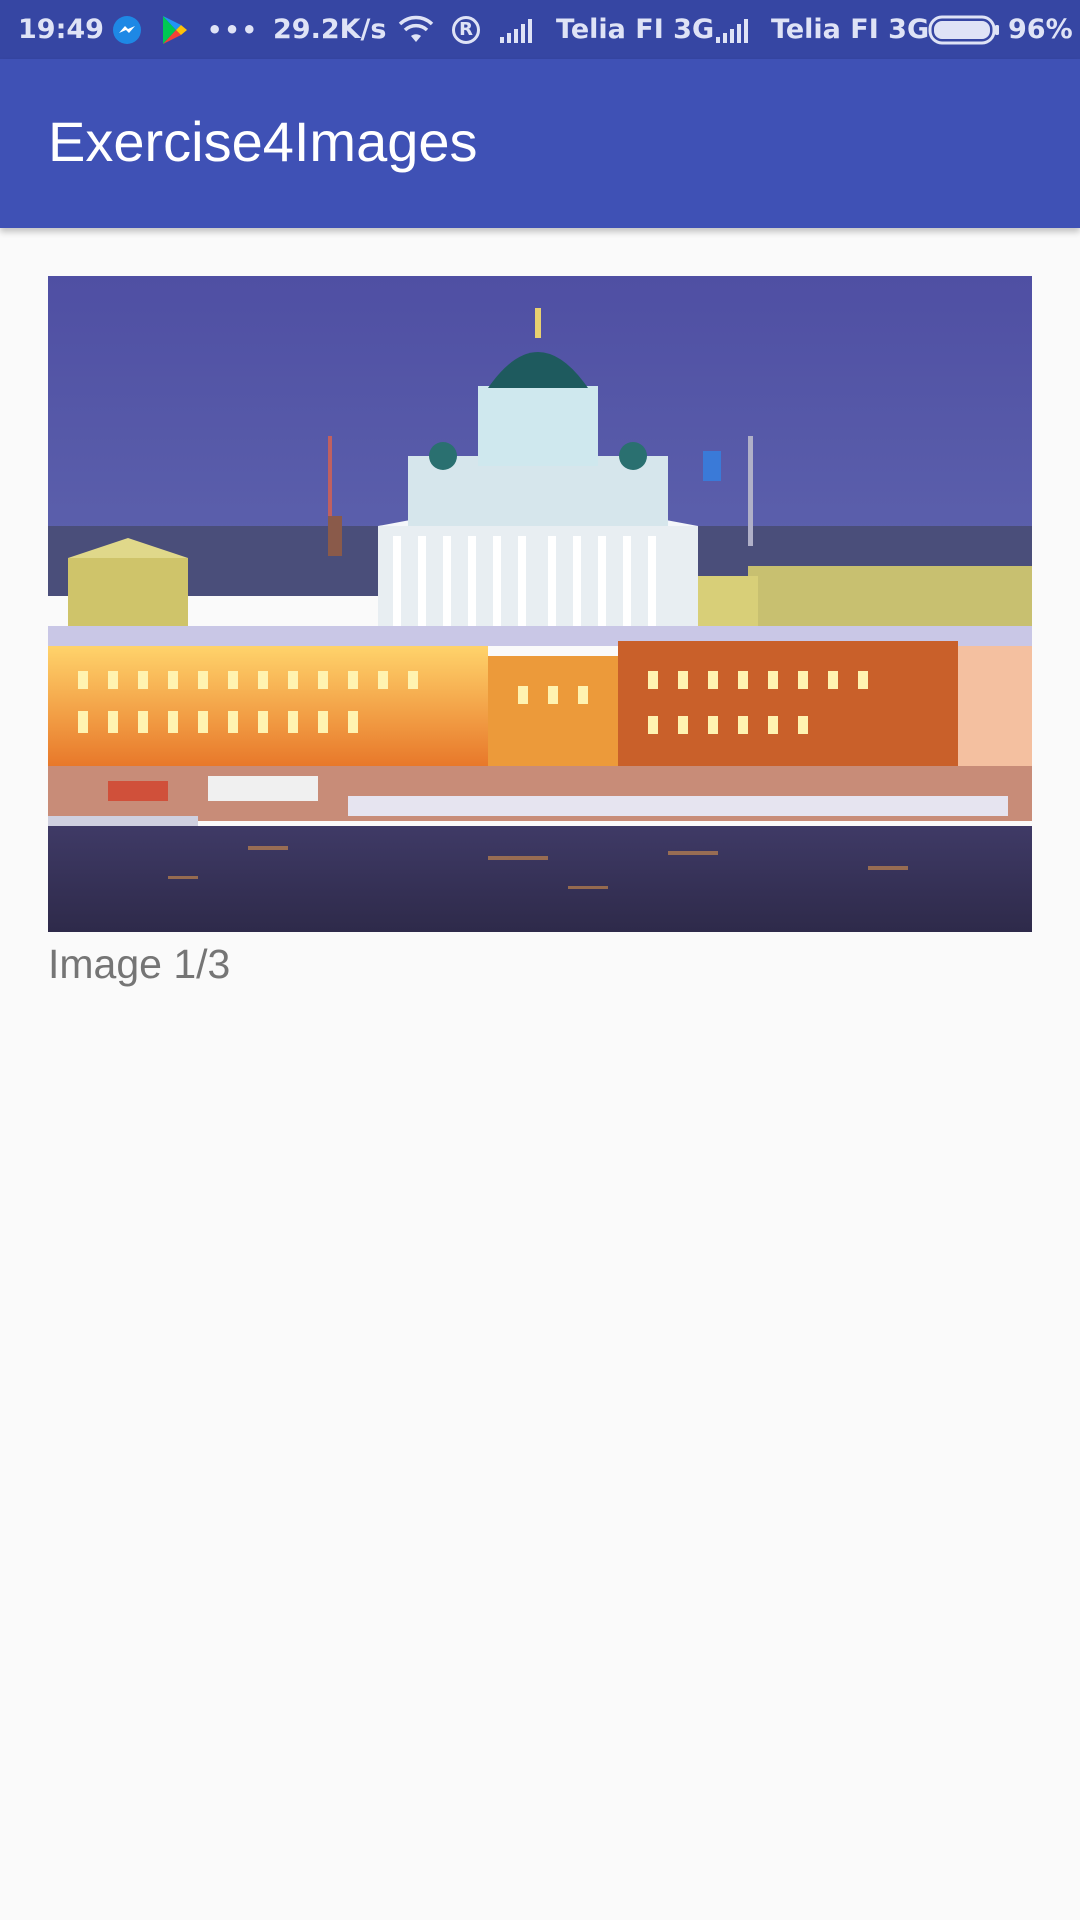 The height and width of the screenshot is (1920, 1080). I want to click on play-store-icon, so click(175, 29).